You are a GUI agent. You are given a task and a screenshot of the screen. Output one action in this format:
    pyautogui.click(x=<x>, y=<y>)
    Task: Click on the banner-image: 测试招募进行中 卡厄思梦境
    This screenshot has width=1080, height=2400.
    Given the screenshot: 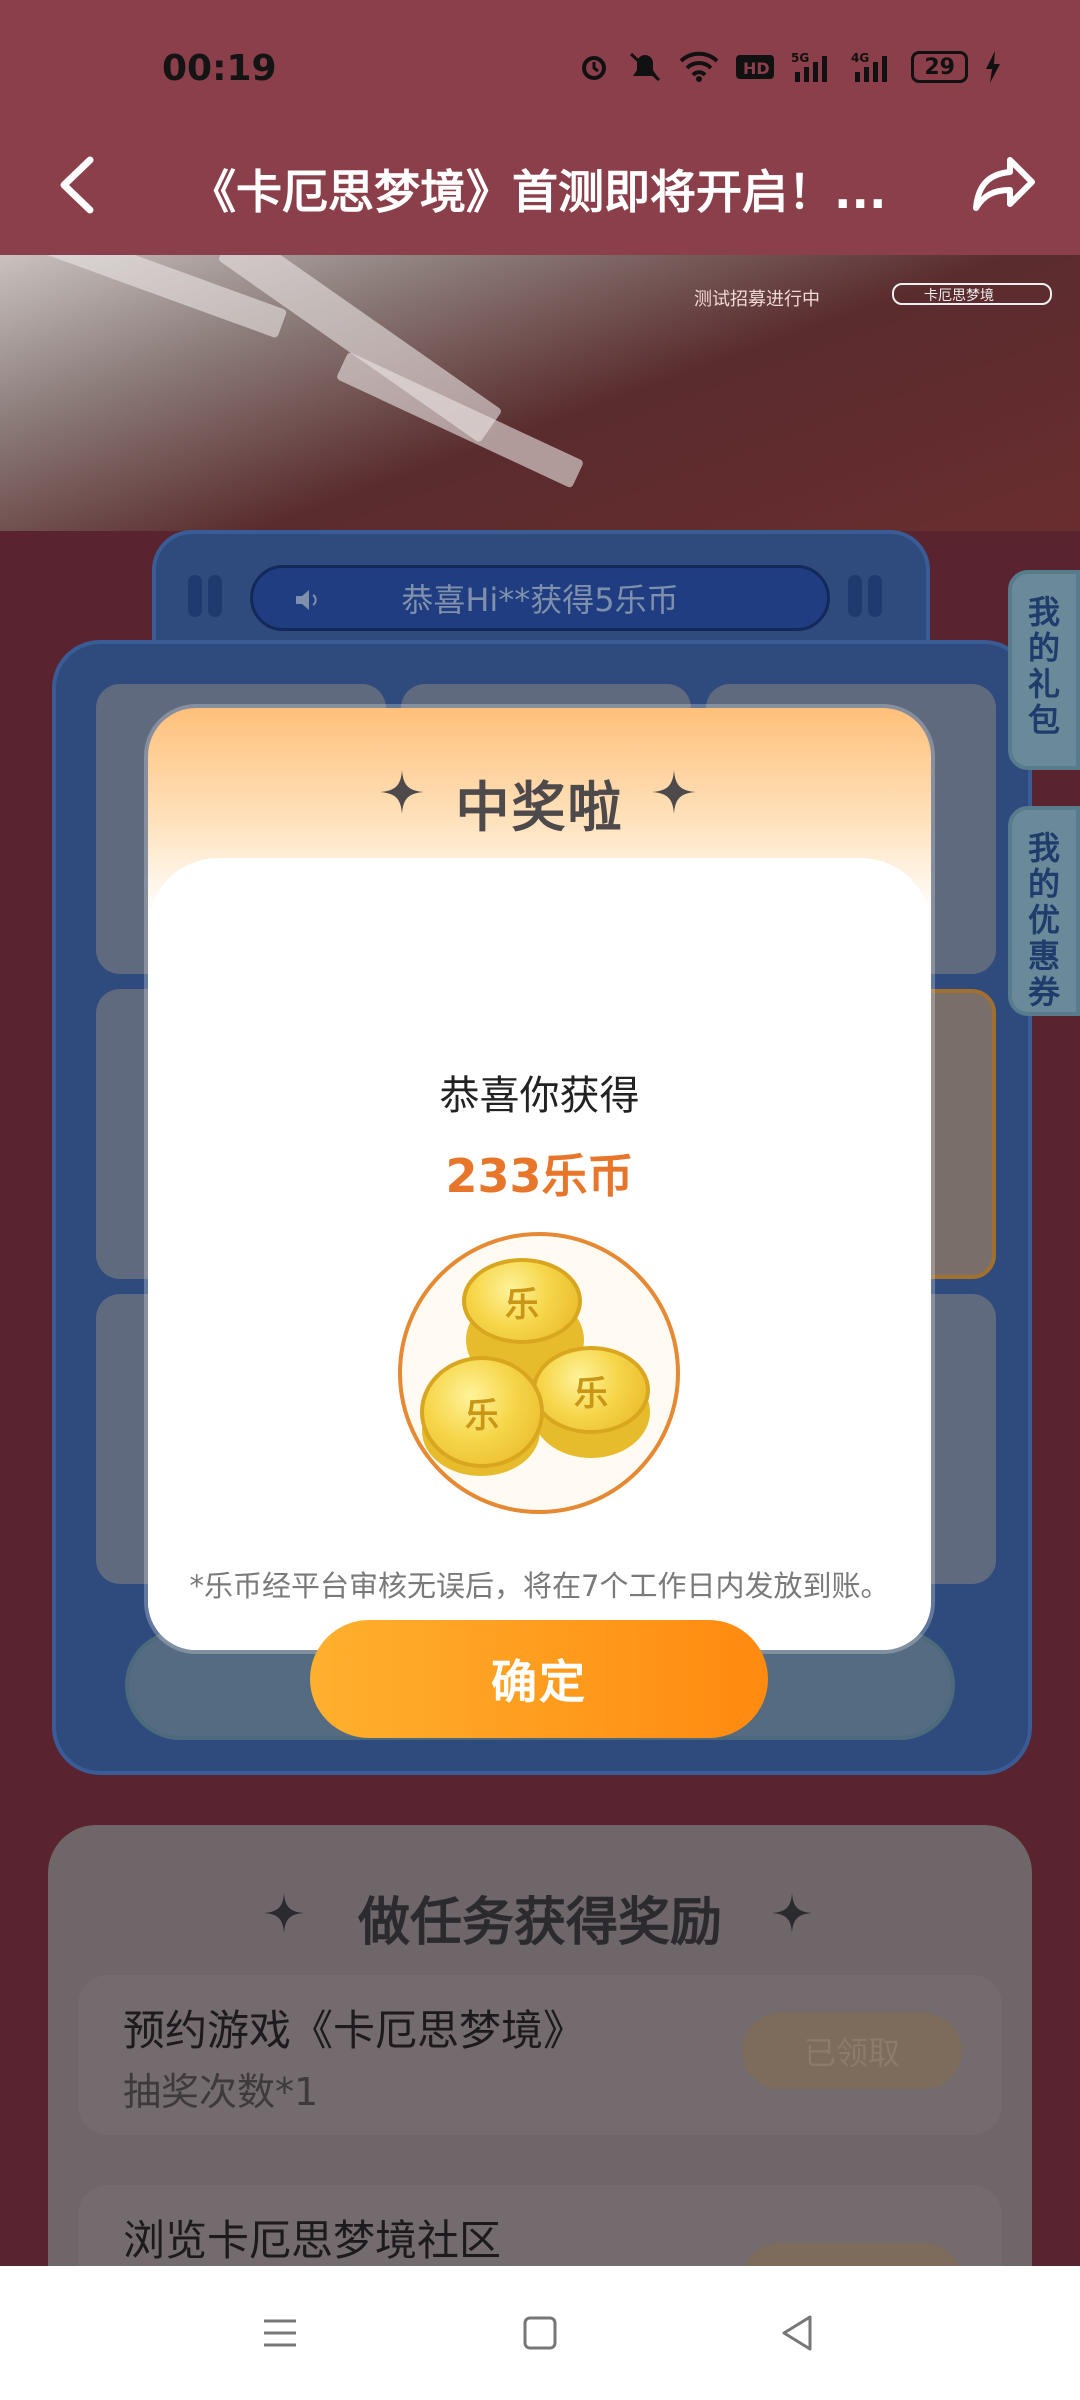 What is the action you would take?
    pyautogui.click(x=540, y=393)
    